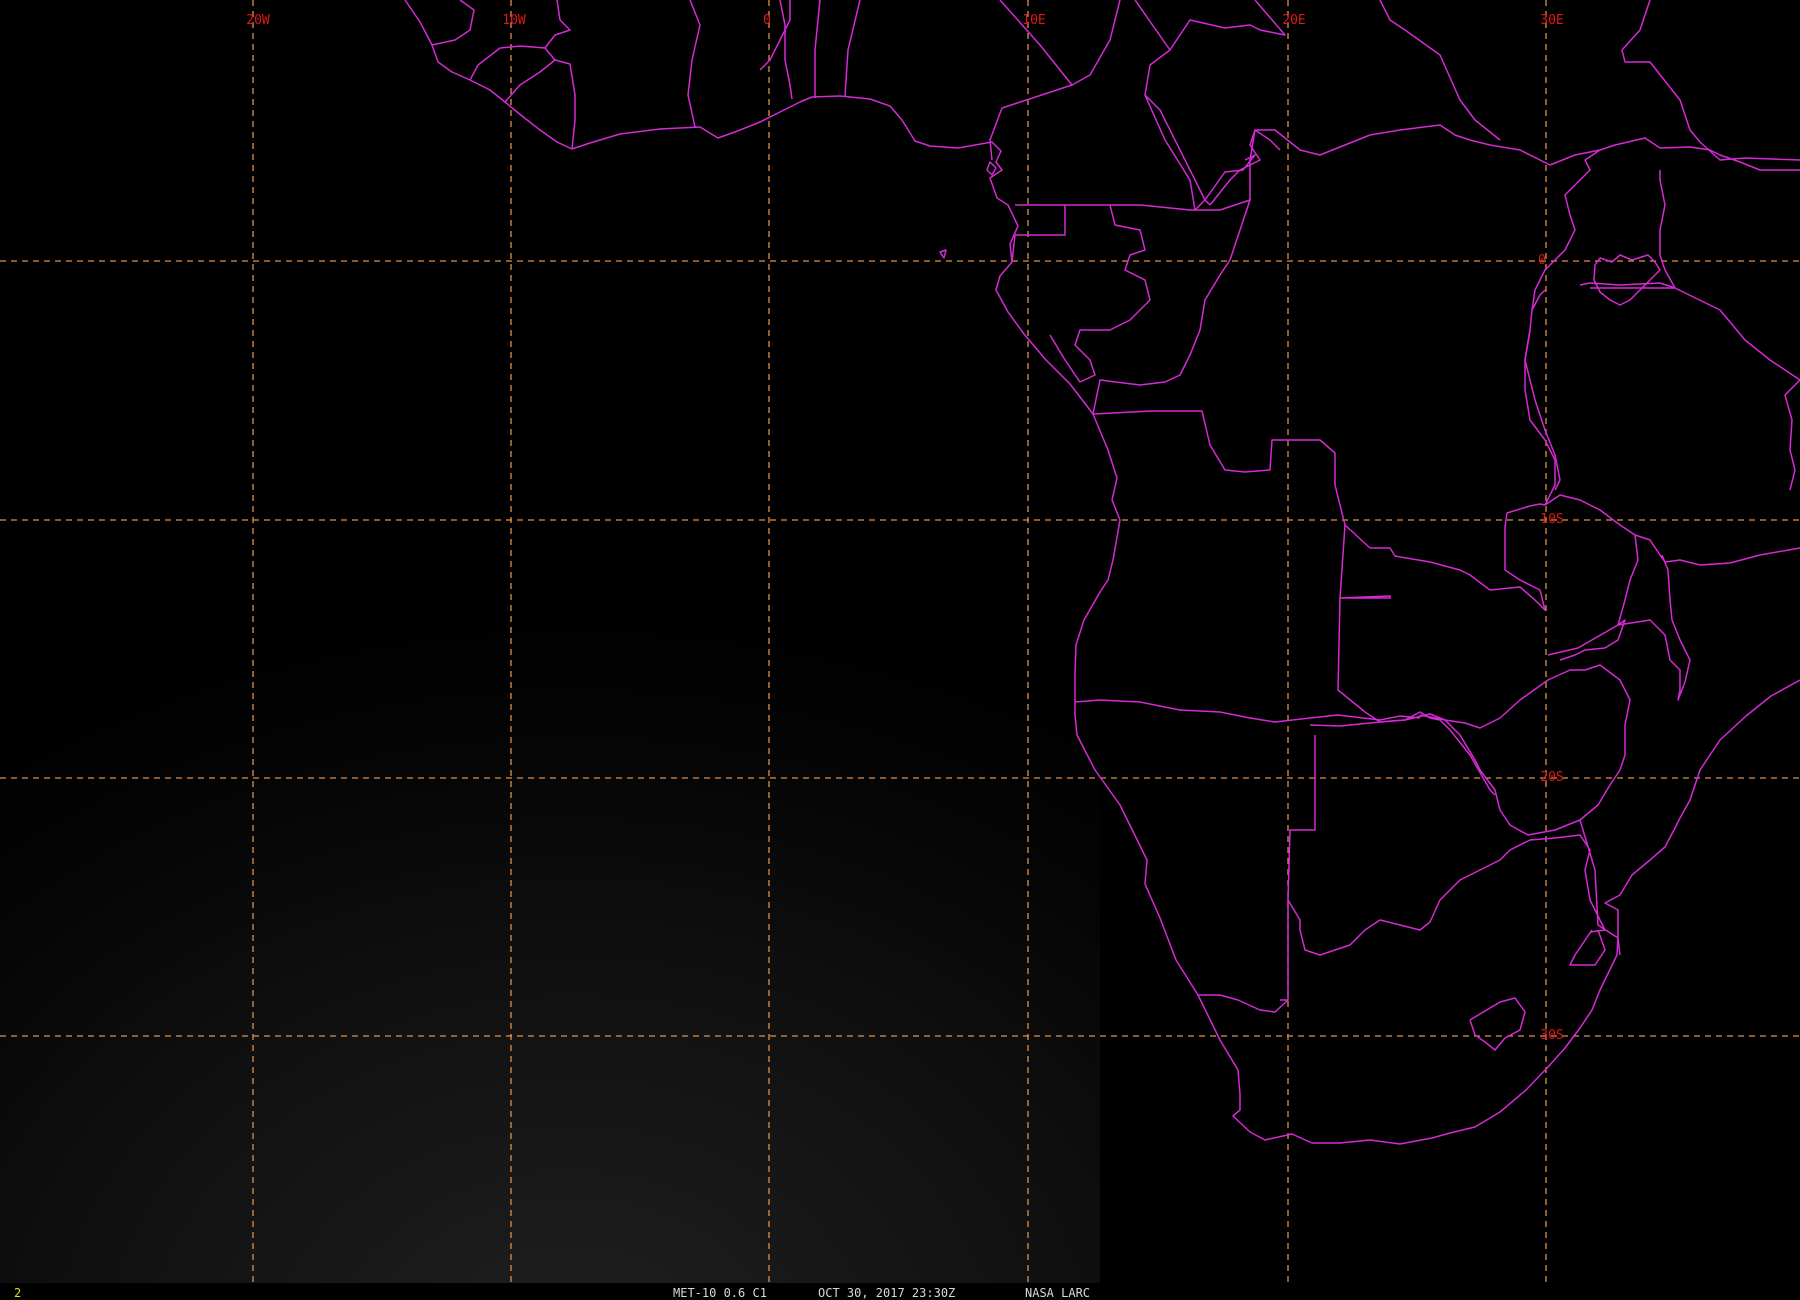 This screenshot has height=1300, width=1800. I want to click on lat-label-10s: 10S, so click(1551, 519).